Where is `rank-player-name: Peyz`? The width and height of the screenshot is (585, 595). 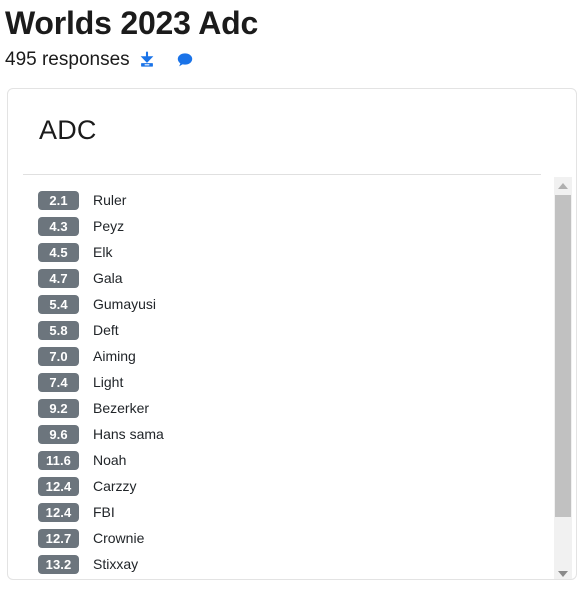 rank-player-name: Peyz is located at coordinates (109, 226).